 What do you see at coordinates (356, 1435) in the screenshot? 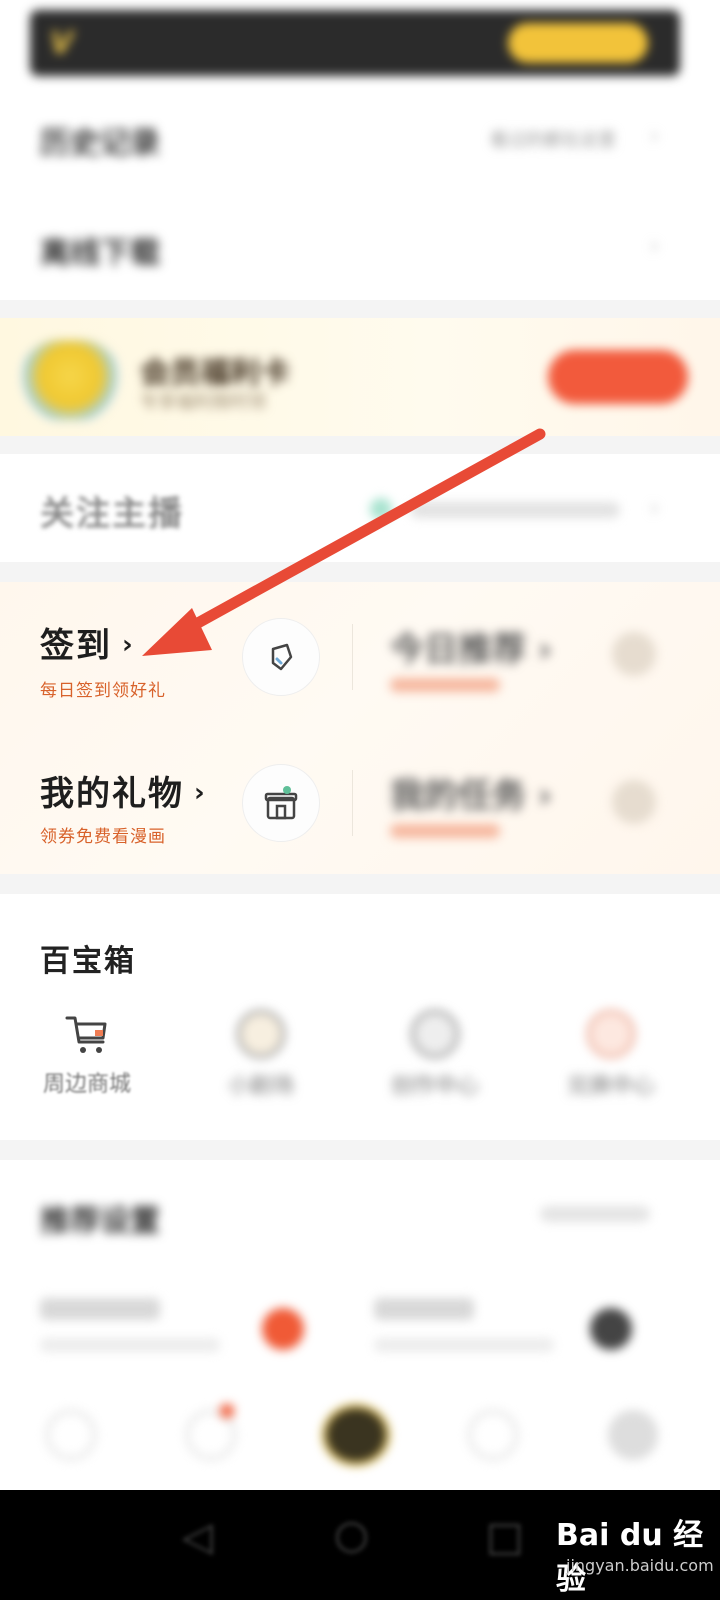
I see `nav-vip-icon` at bounding box center [356, 1435].